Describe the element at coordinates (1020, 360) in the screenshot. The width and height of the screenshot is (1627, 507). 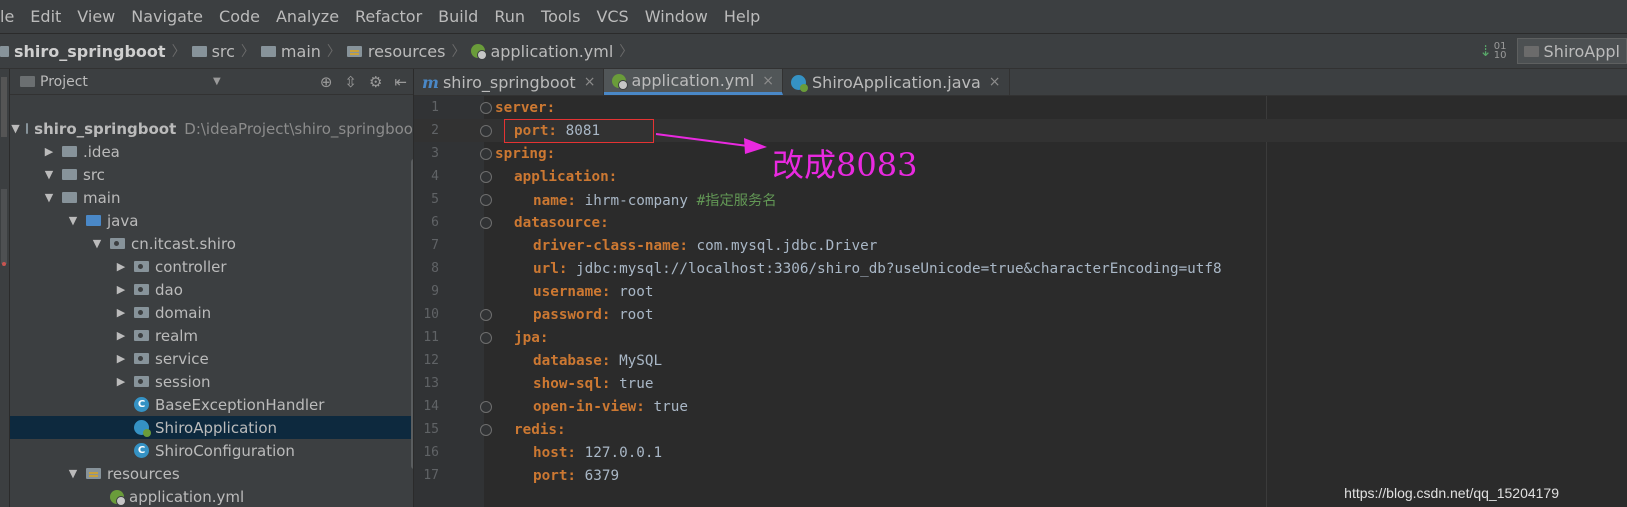
I see `code-line: 12 database: MySQL` at that location.